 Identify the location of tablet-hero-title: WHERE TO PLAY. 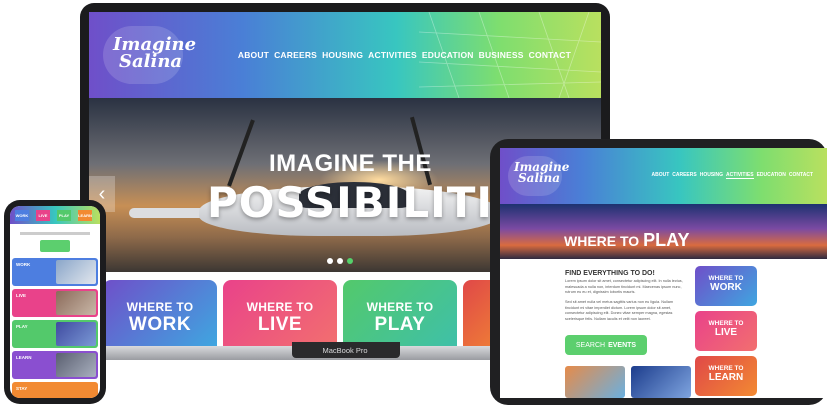
(626, 240).